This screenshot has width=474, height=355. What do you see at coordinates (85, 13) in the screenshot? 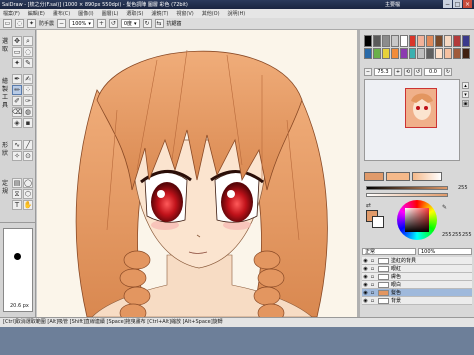
I see `menu-image: 圖像(I)` at bounding box center [85, 13].